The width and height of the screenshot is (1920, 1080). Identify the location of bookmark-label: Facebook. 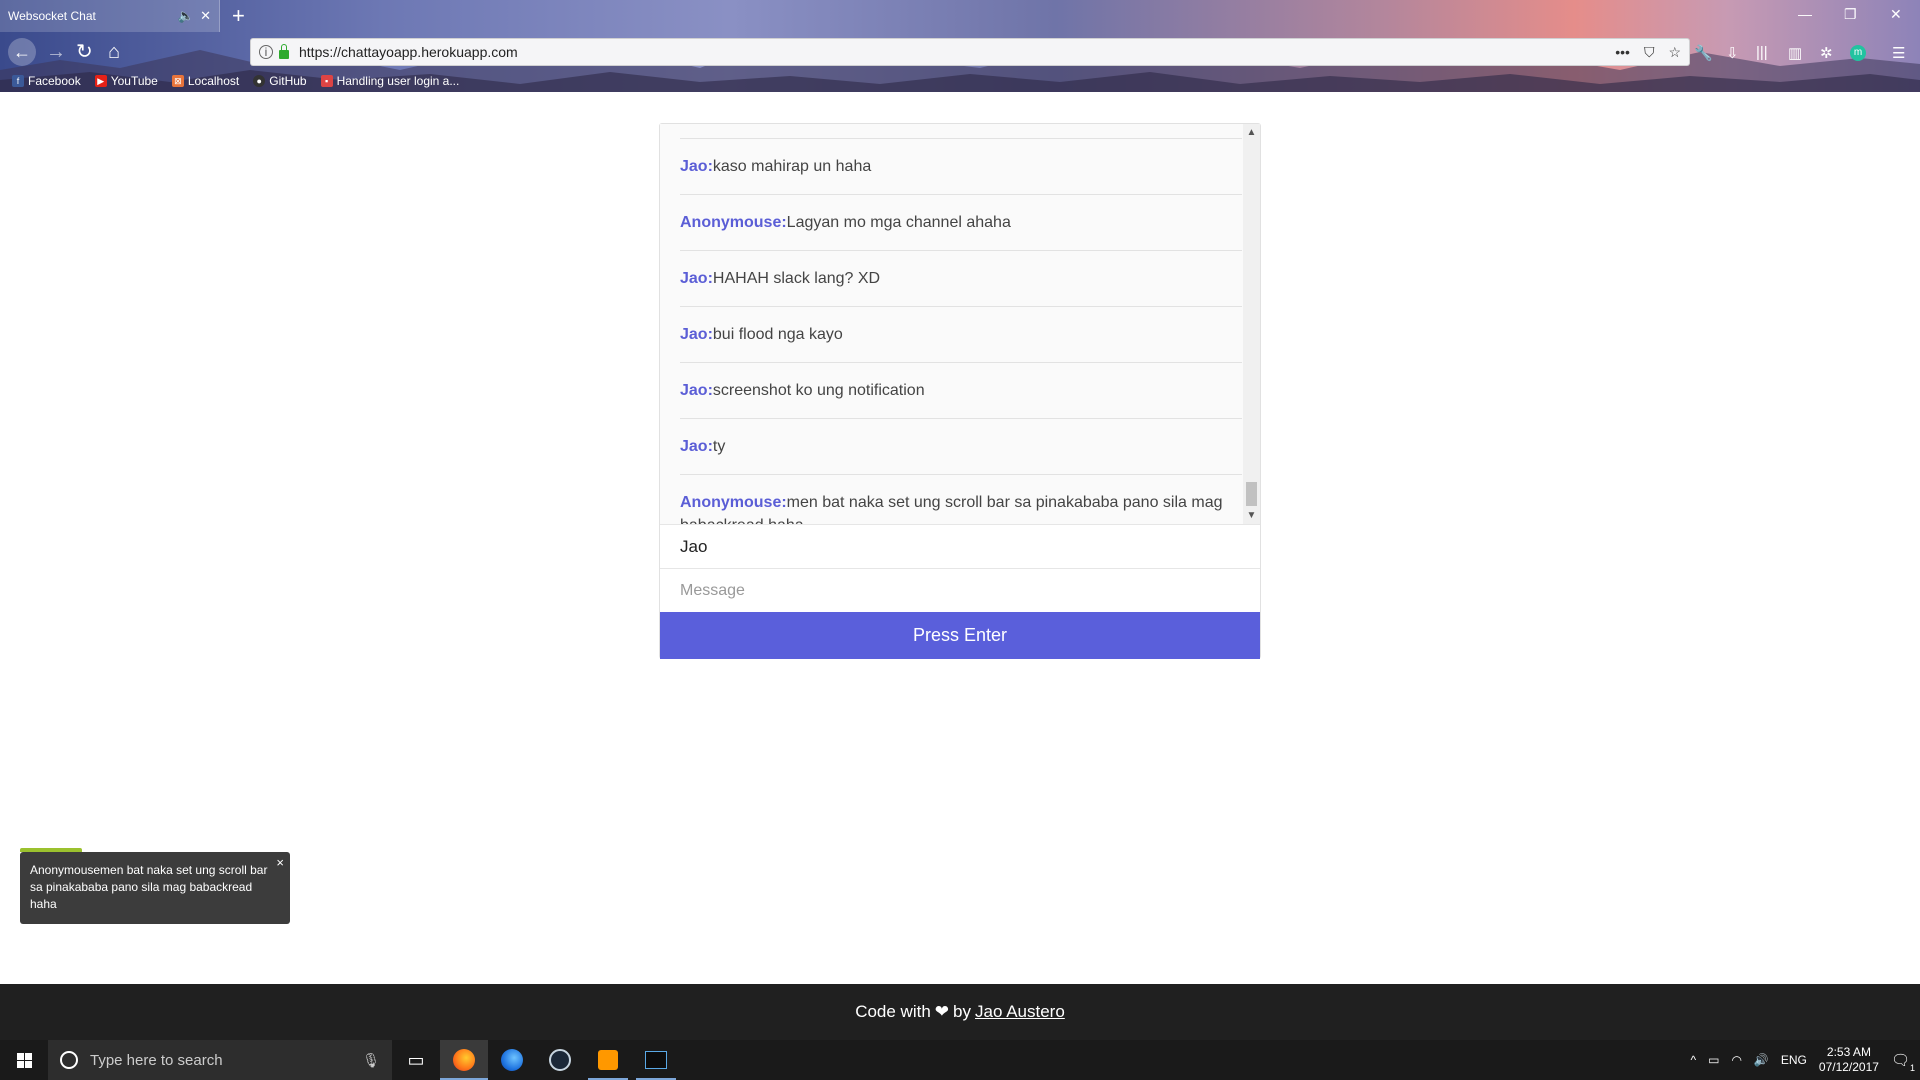
(54, 81).